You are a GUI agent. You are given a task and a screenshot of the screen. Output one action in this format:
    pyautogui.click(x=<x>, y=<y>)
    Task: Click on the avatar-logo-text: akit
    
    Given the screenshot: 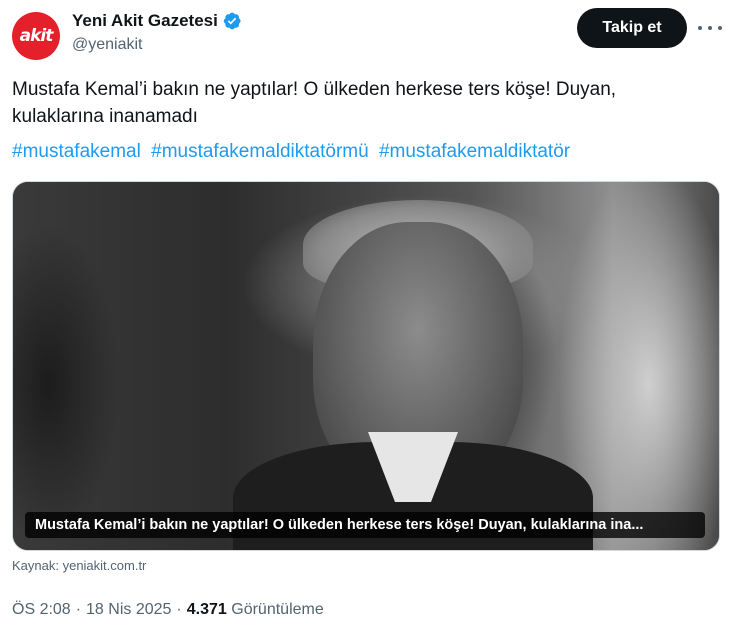 What is the action you would take?
    pyautogui.click(x=36, y=36)
    